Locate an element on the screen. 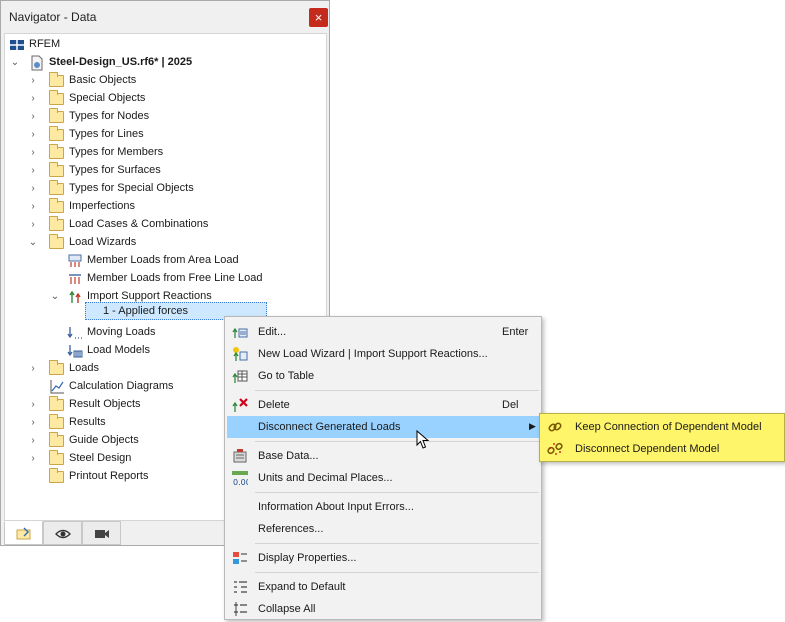 This screenshot has width=785, height=622. submenu-item-disconnect-model: Disconnect Dependent Model is located at coordinates (662, 449).